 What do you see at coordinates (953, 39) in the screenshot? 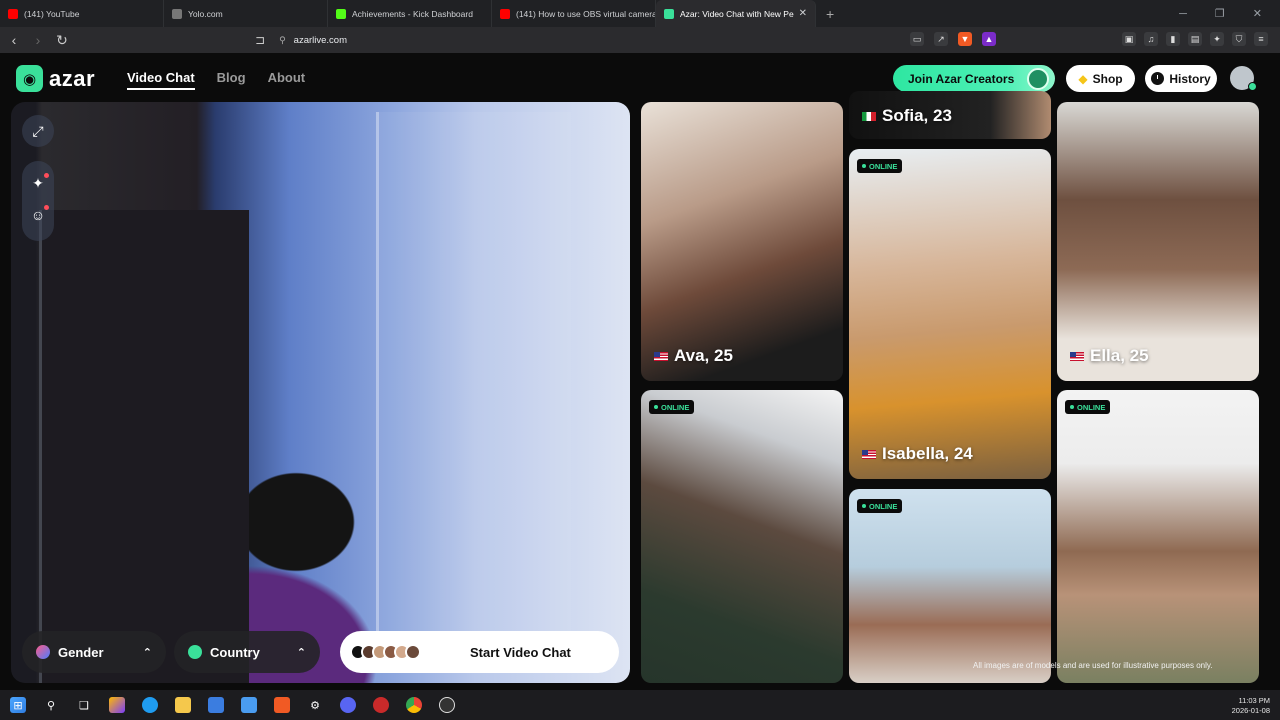
I see `address-actions: ▭ ↗ ▼ ▲` at bounding box center [953, 39].